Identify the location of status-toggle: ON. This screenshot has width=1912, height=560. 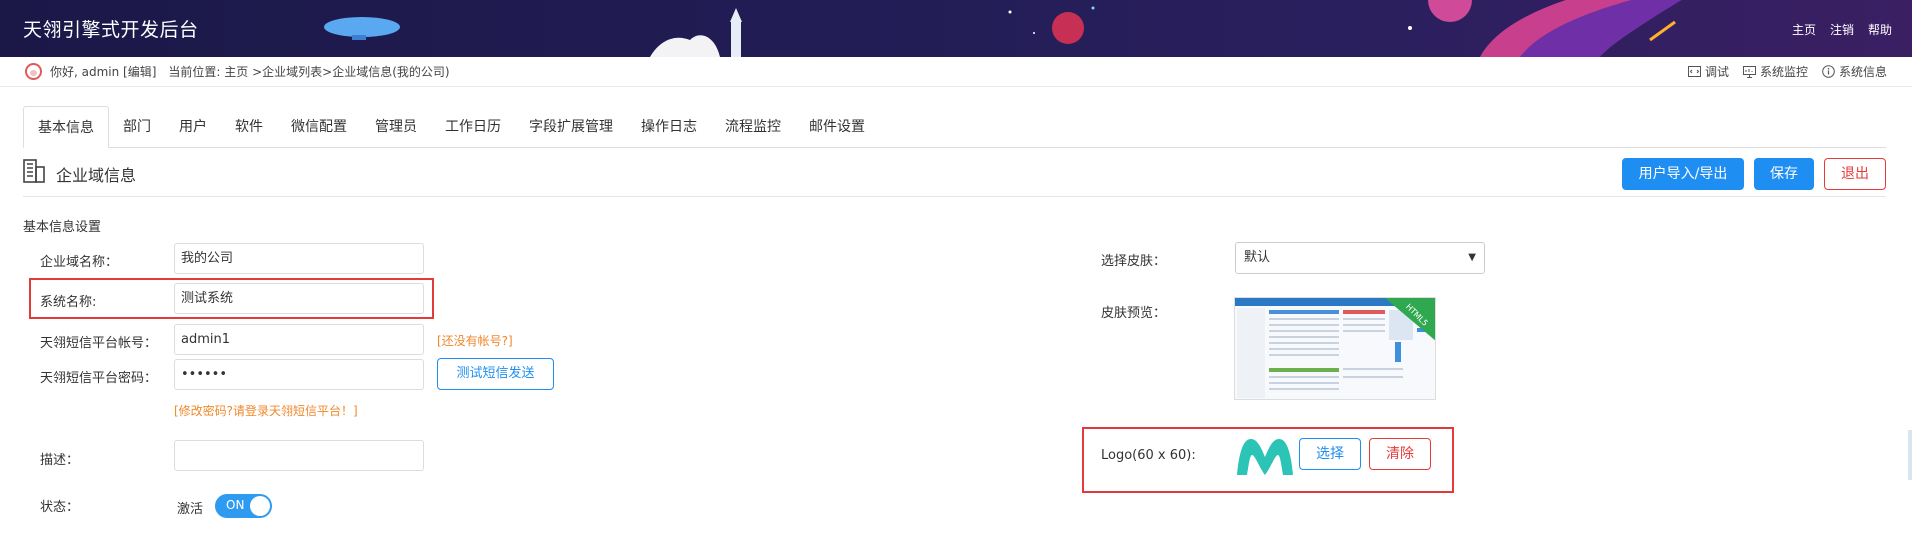
(243, 506).